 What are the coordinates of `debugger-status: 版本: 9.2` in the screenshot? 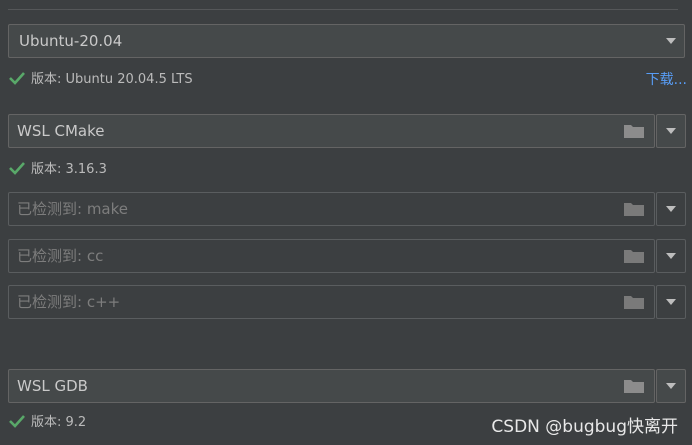 It's located at (47, 421).